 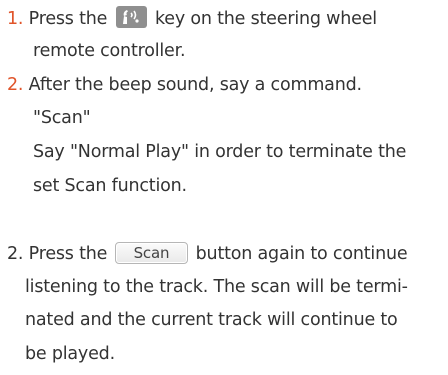 I want to click on alt-step-number: 2., so click(x=15, y=254).